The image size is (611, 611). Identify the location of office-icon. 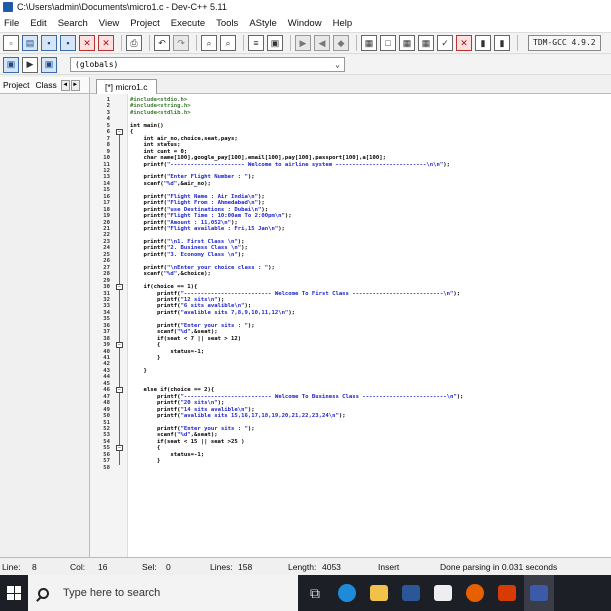
(507, 593).